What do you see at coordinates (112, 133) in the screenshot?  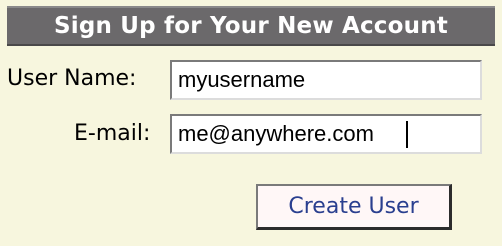 I see `email-label: E-mail:` at bounding box center [112, 133].